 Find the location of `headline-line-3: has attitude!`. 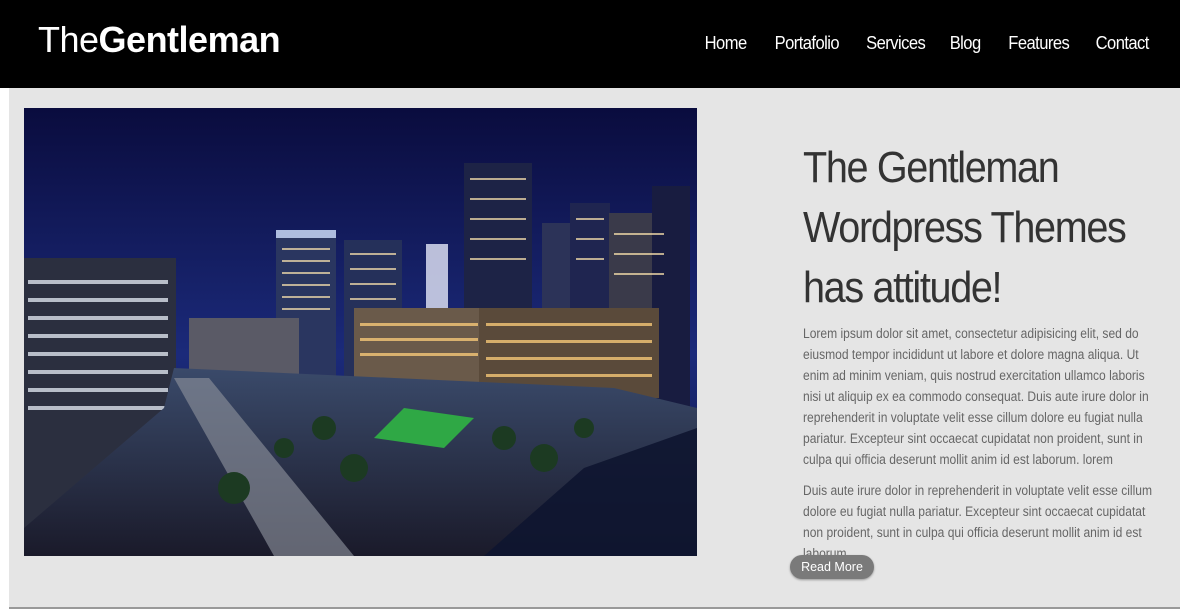

headline-line-3: has attitude! is located at coordinates (903, 287).